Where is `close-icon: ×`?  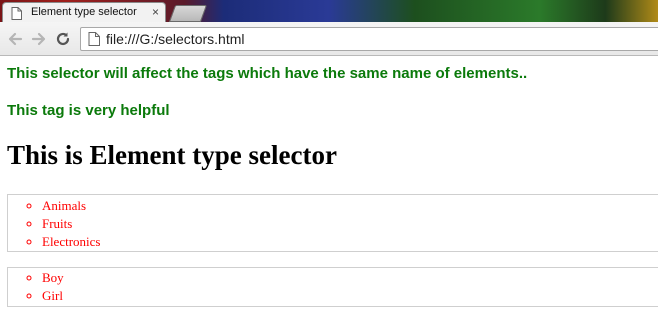 close-icon: × is located at coordinates (155, 12).